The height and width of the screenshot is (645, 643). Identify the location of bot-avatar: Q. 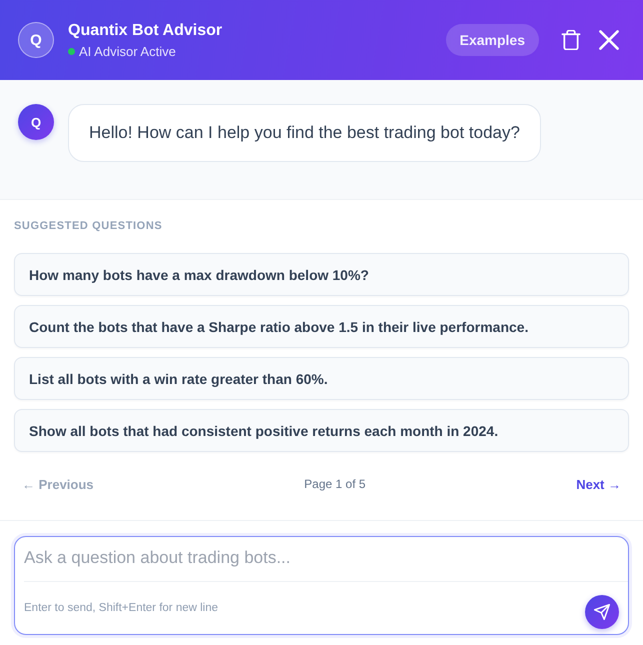
(36, 122).